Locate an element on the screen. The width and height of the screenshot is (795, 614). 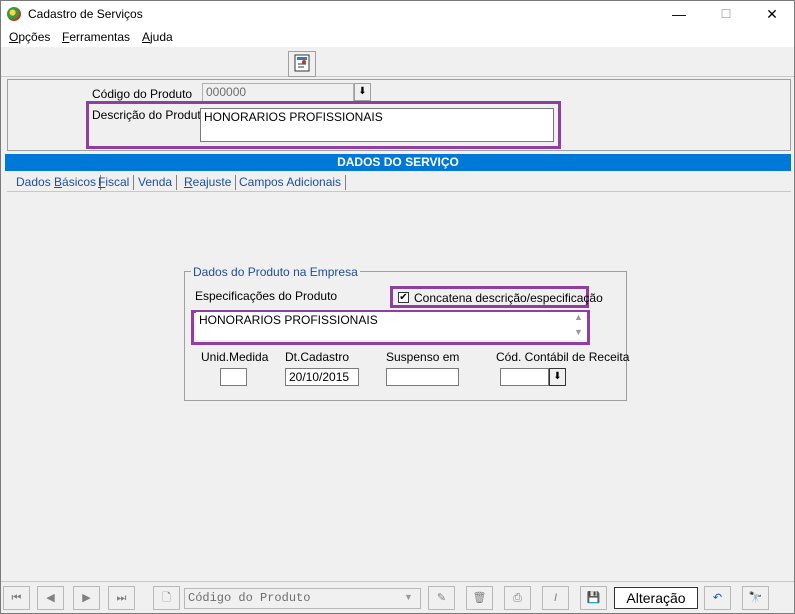
specification-tool-button is located at coordinates (302, 64).